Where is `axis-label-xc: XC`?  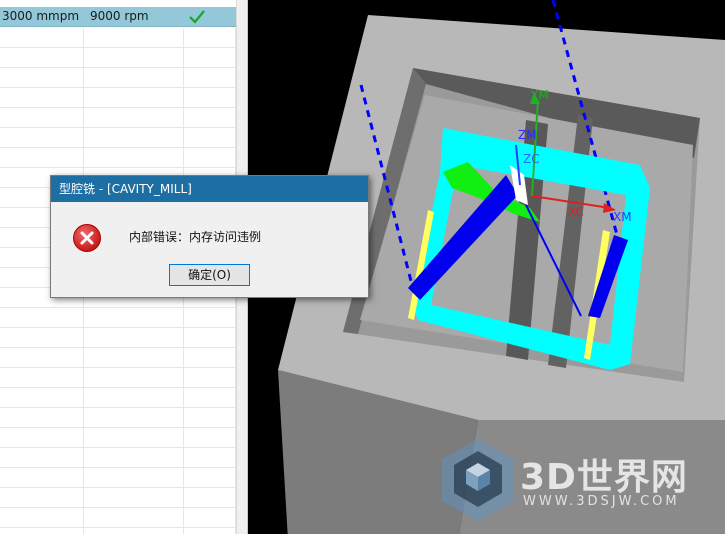
axis-label-xc: XC is located at coordinates (576, 212).